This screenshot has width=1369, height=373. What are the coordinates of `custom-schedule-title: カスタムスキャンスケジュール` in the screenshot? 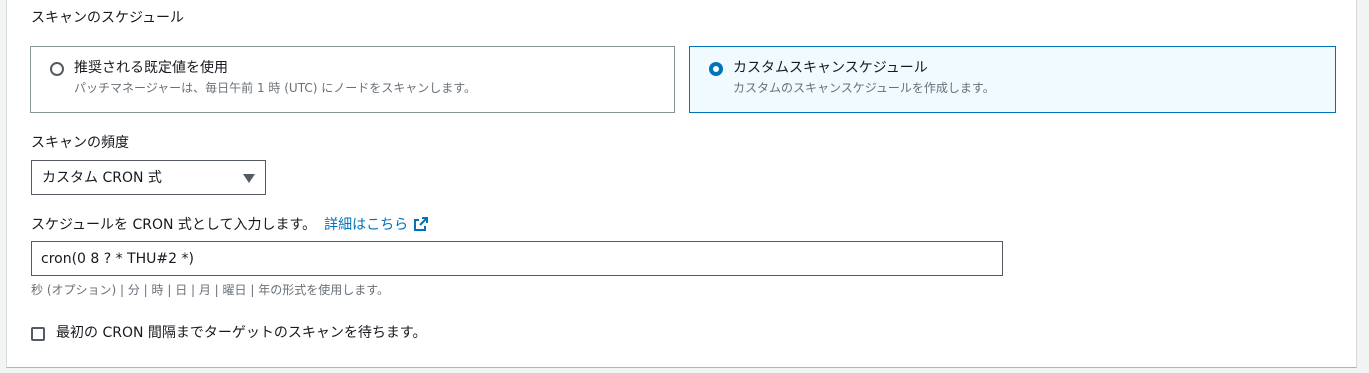 It's located at (830, 68).